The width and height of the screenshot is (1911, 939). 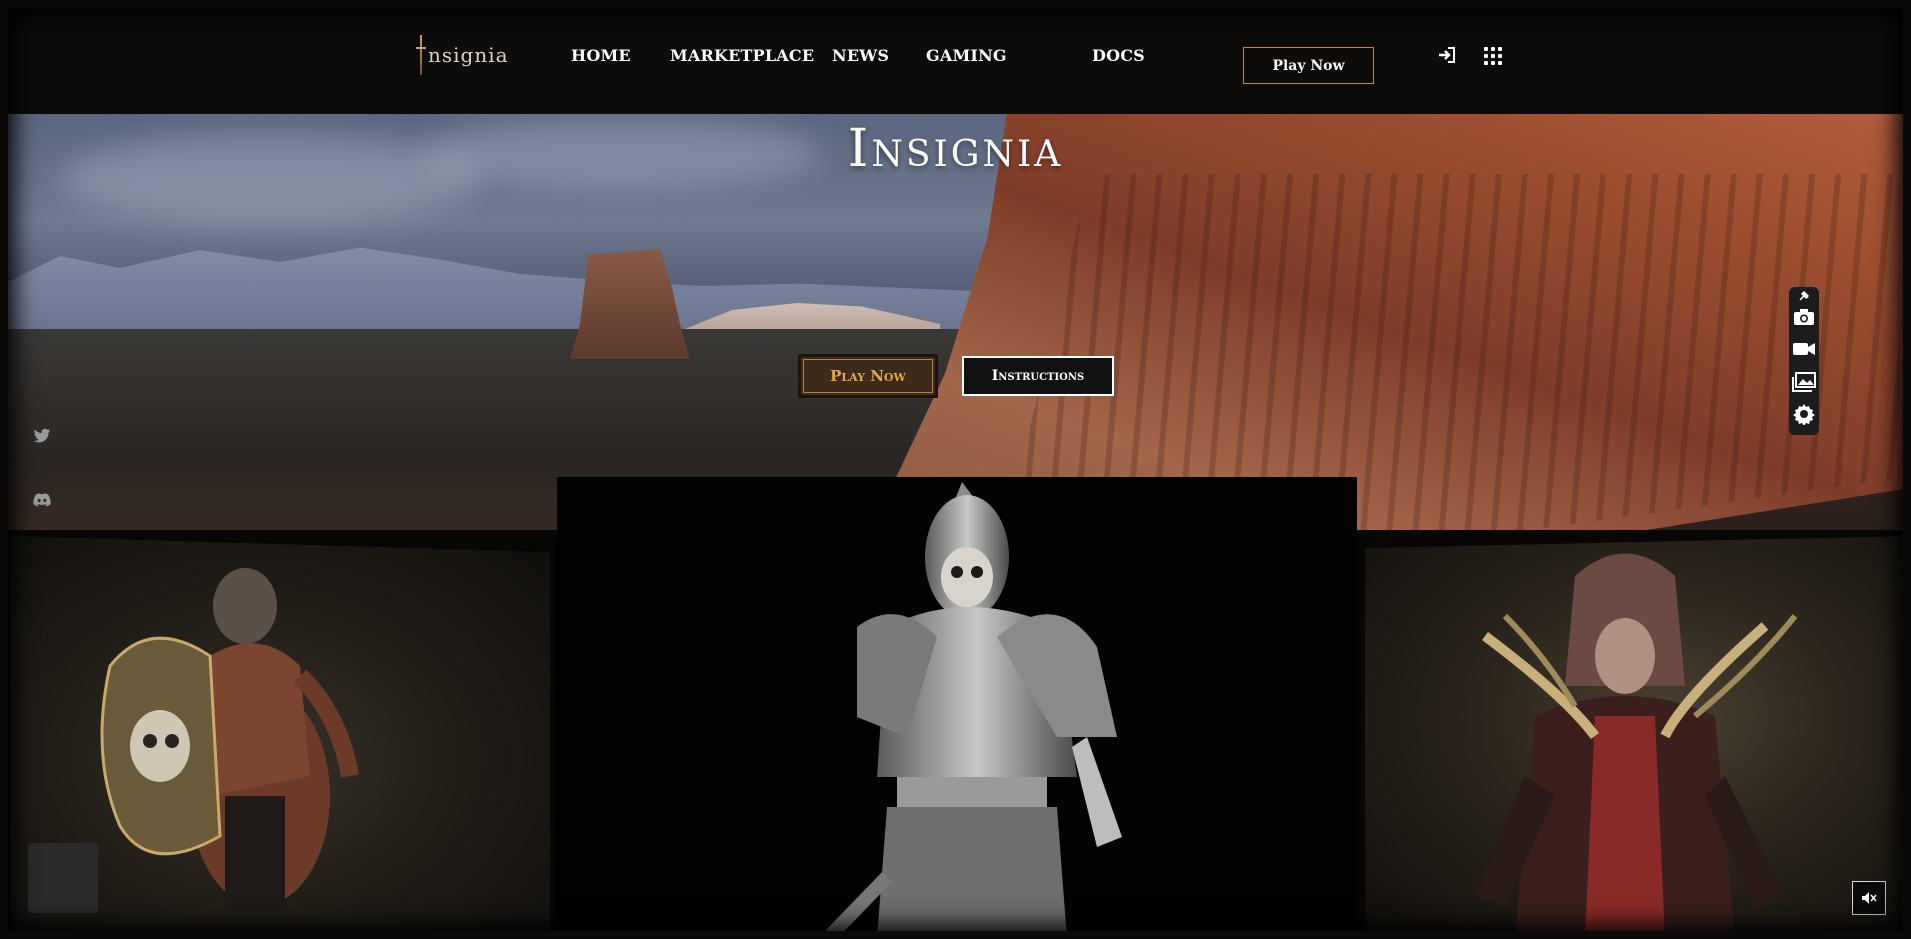 I want to click on capture-toolbar, so click(x=1804, y=361).